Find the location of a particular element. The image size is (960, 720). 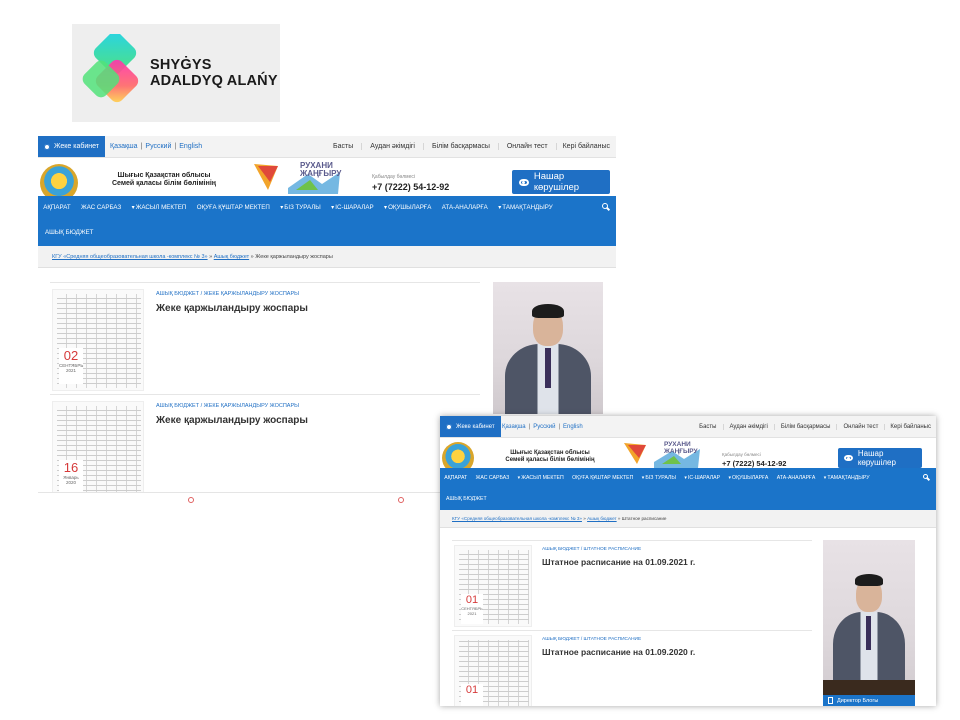

brand-logo: SHYĠYS ADALDYQ ALAŃY is located at coordinates (176, 73).